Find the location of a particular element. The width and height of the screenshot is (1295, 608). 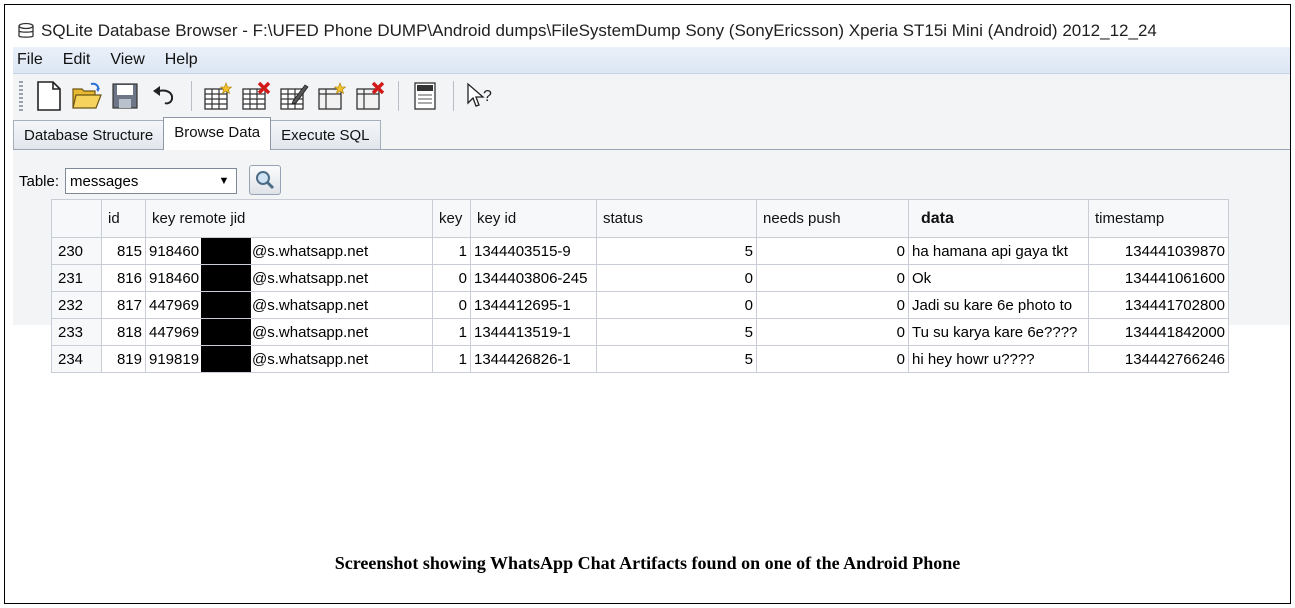

open-database-button is located at coordinates (87, 96).